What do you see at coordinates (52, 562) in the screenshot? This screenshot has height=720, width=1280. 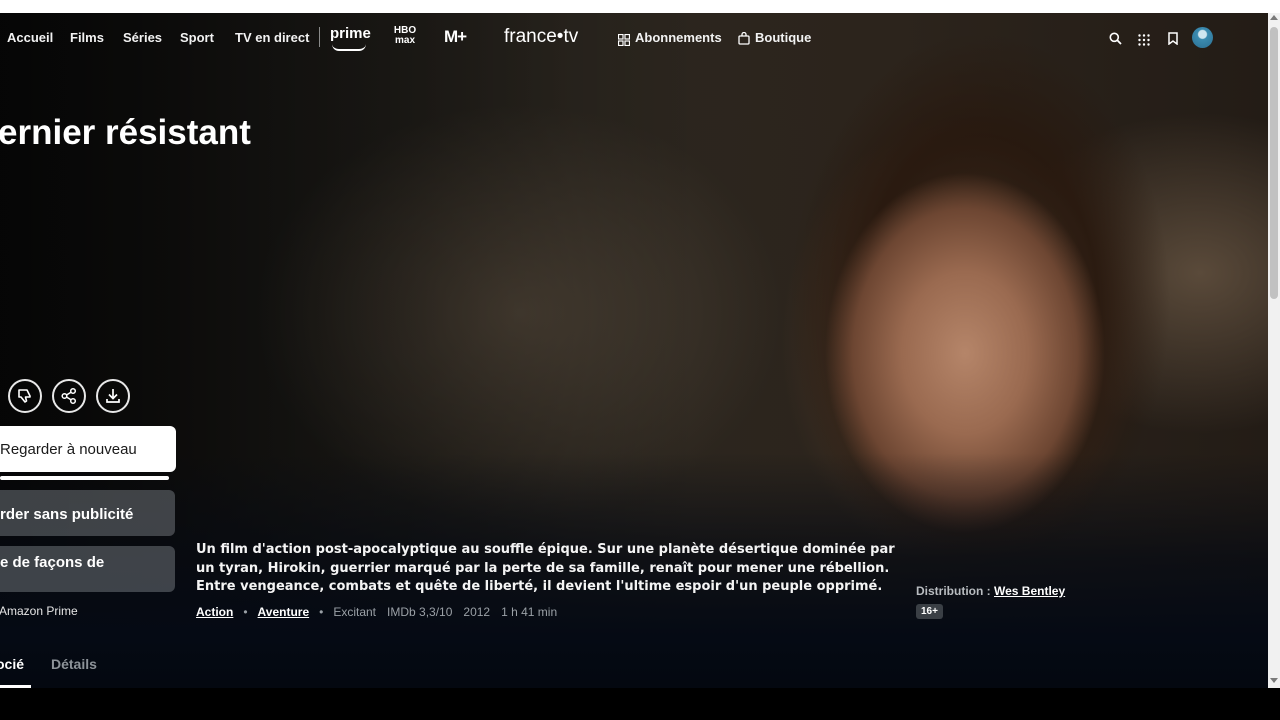 I see `more-ways-to-watch-label: e de façons de` at bounding box center [52, 562].